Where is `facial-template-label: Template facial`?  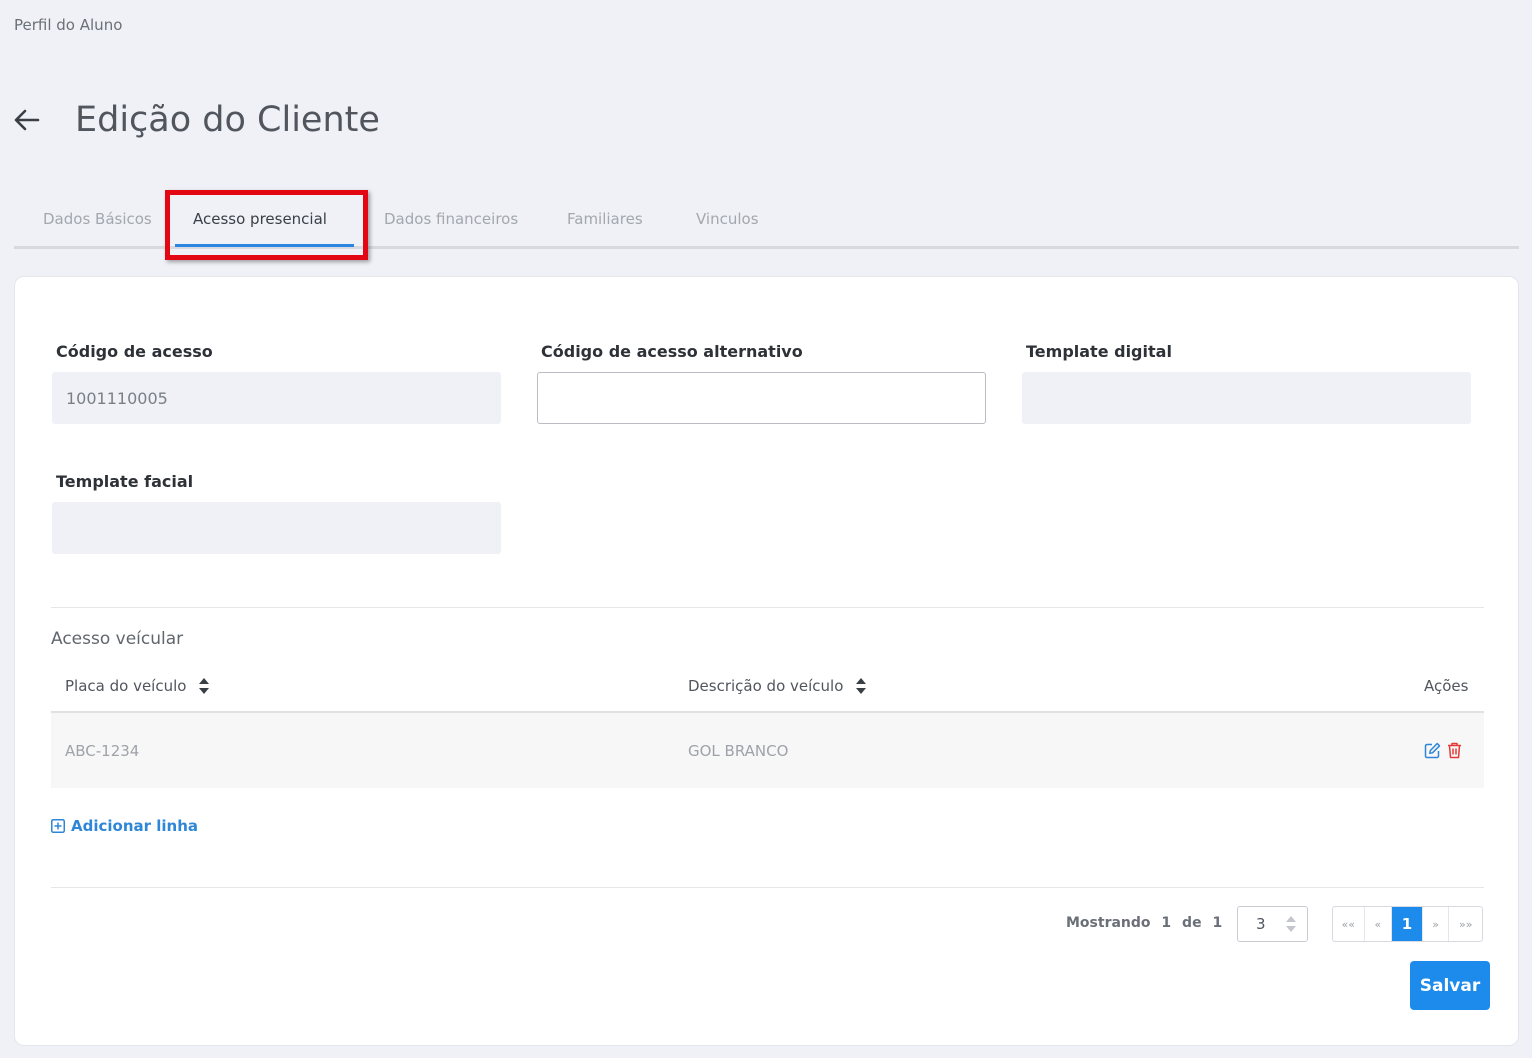
facial-template-label: Template facial is located at coordinates (125, 481).